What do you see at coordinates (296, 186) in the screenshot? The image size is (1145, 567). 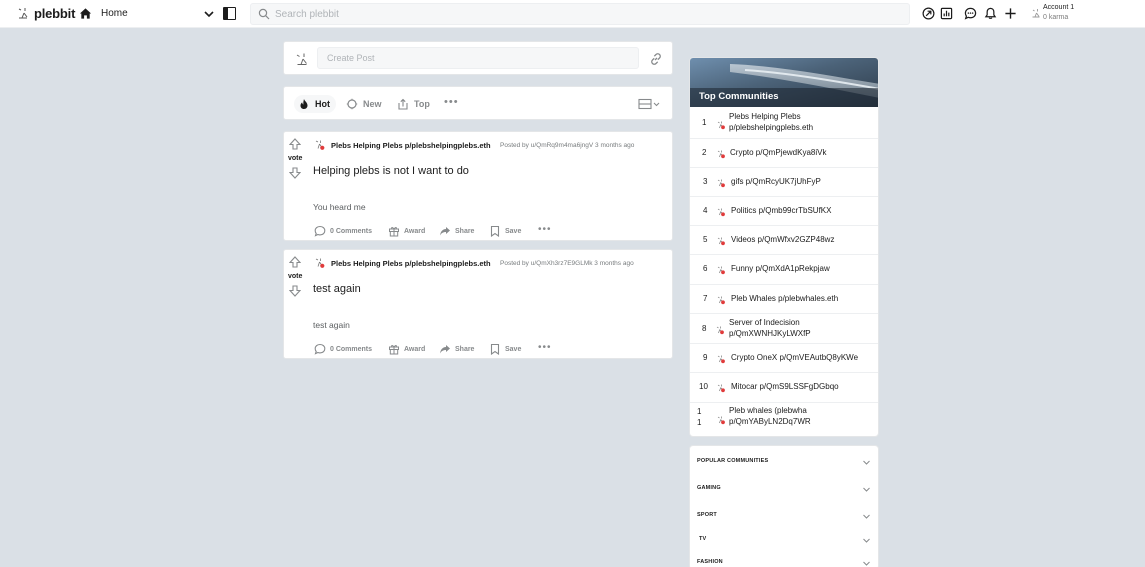 I see `vote-column: vote` at bounding box center [296, 186].